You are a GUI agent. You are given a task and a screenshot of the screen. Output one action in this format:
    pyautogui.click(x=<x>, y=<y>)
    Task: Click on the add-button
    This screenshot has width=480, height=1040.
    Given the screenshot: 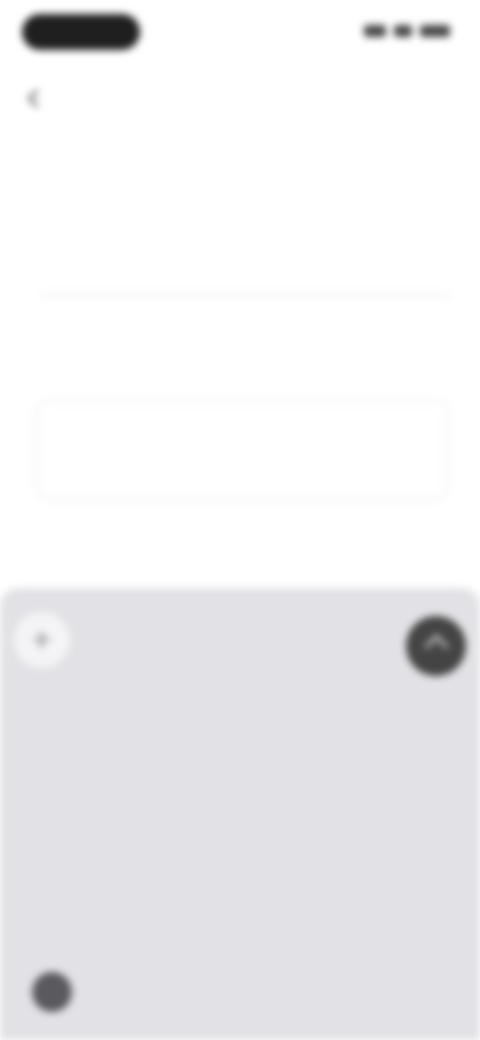 What is the action you would take?
    pyautogui.click(x=42, y=640)
    